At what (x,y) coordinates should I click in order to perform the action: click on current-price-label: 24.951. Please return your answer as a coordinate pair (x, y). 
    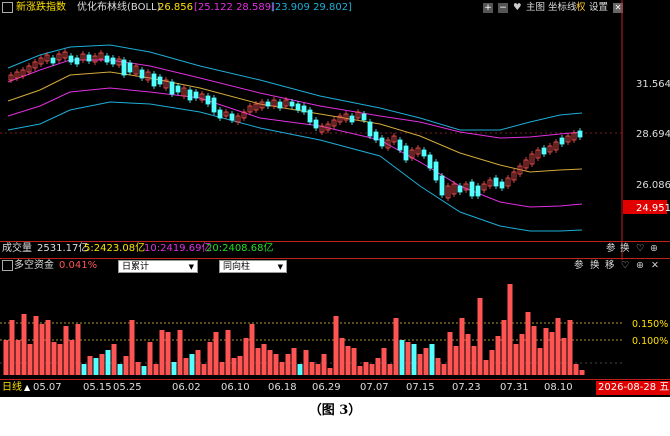
    Looking at the image, I should click on (653, 208).